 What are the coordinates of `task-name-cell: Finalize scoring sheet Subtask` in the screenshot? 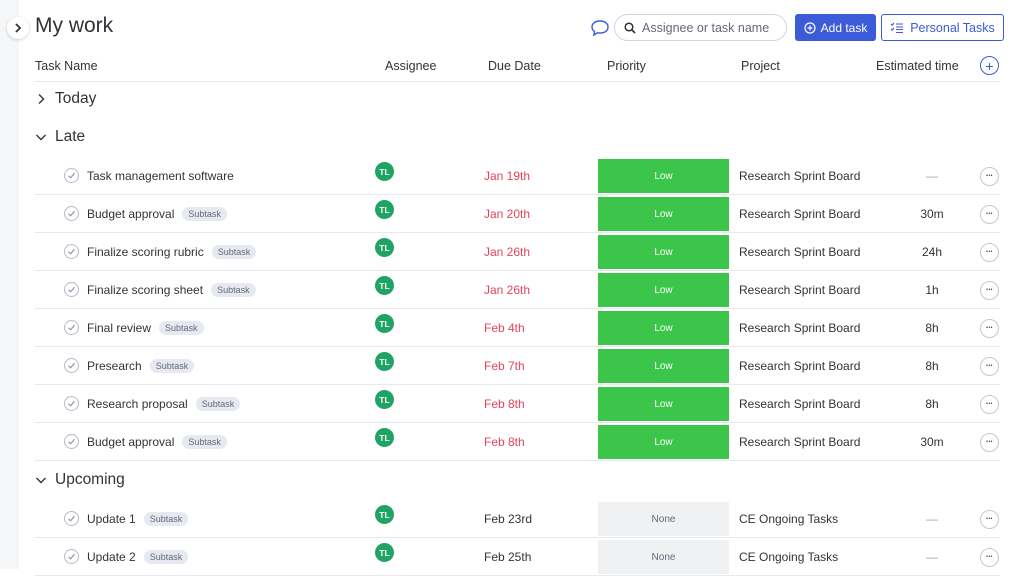 It's located at (171, 290).